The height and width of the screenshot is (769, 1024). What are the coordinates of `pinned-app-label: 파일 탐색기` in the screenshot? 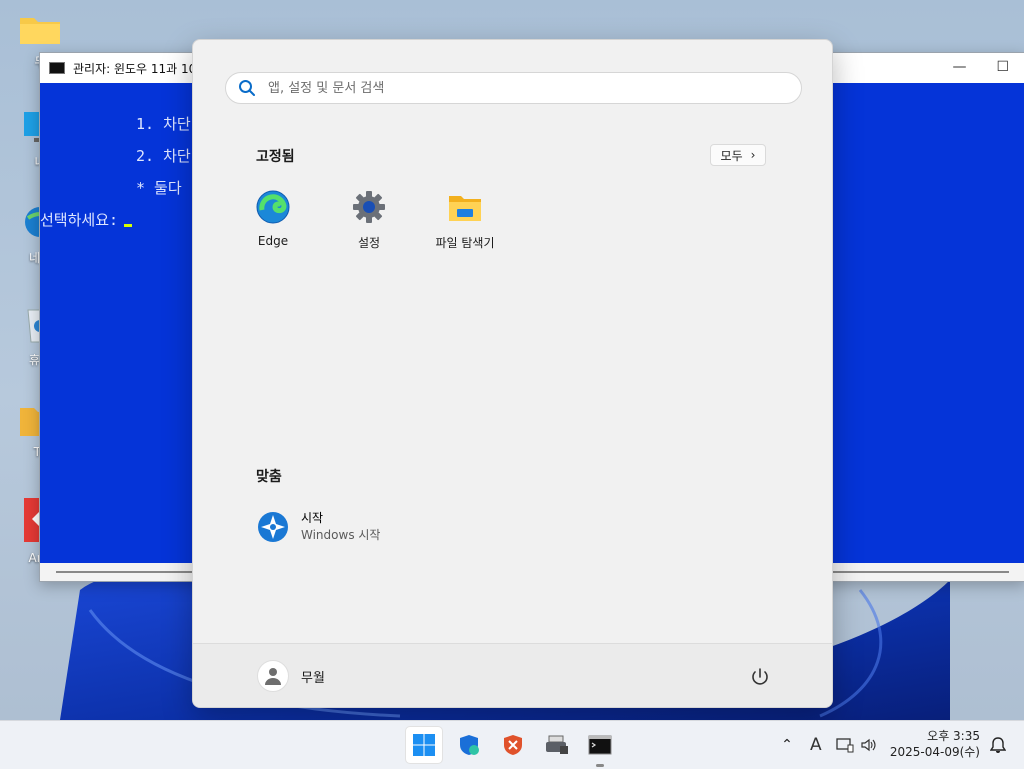 It's located at (465, 243).